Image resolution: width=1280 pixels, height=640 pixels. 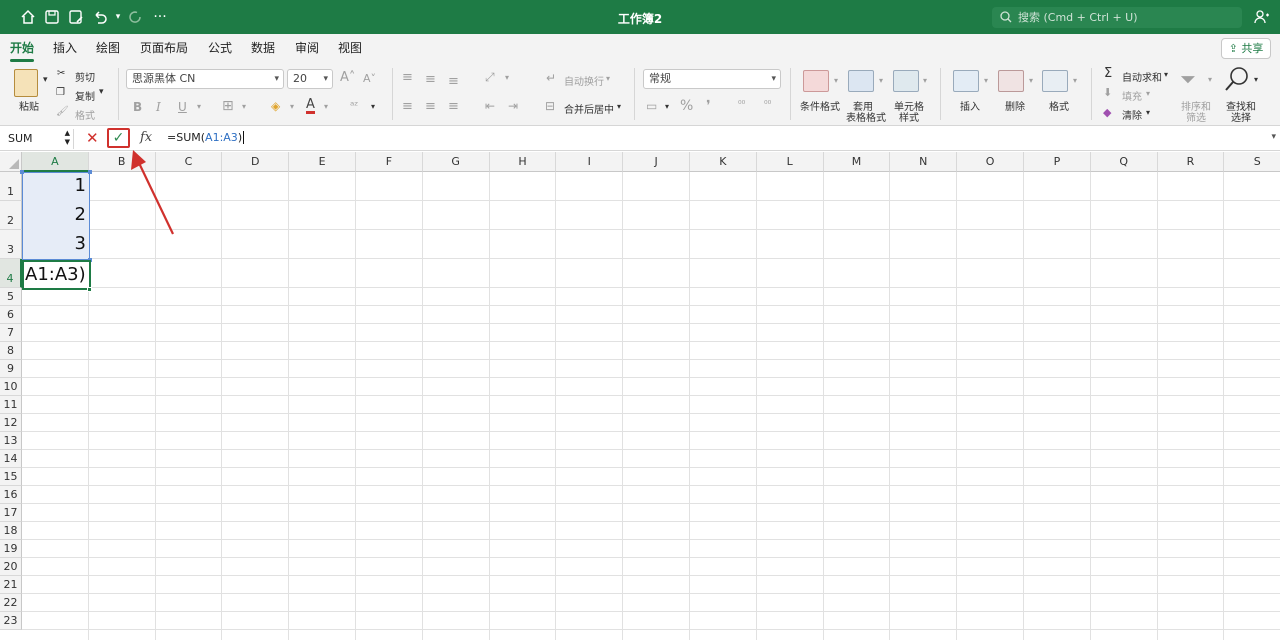 I want to click on annotation-arrow, so click(x=152, y=192).